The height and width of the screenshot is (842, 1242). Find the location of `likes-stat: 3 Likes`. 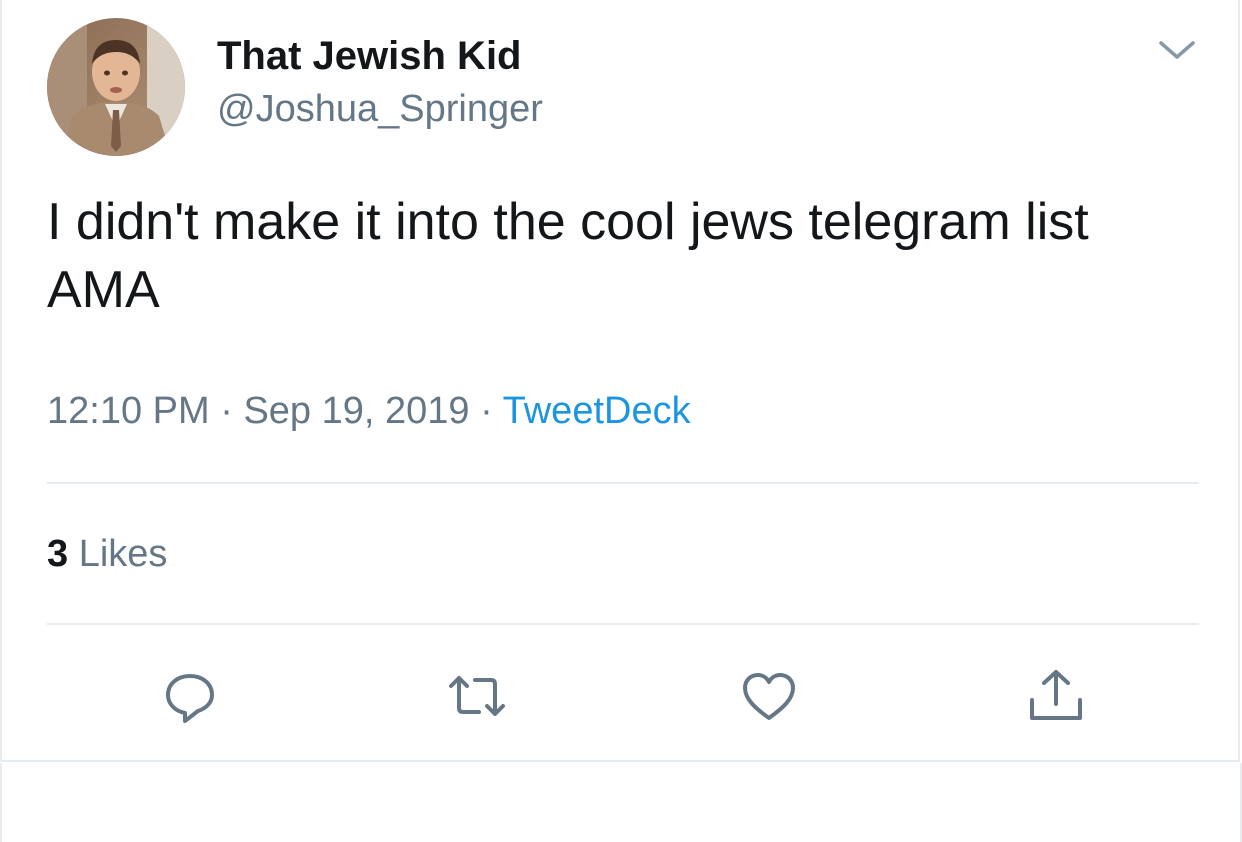

likes-stat: 3 Likes is located at coordinates (107, 554).